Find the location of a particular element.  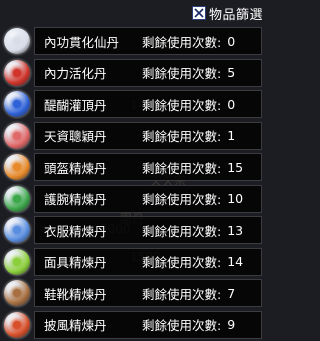

item-row: 護腕精煉丹 剩餘使用次數: 10 is located at coordinates (131, 199).